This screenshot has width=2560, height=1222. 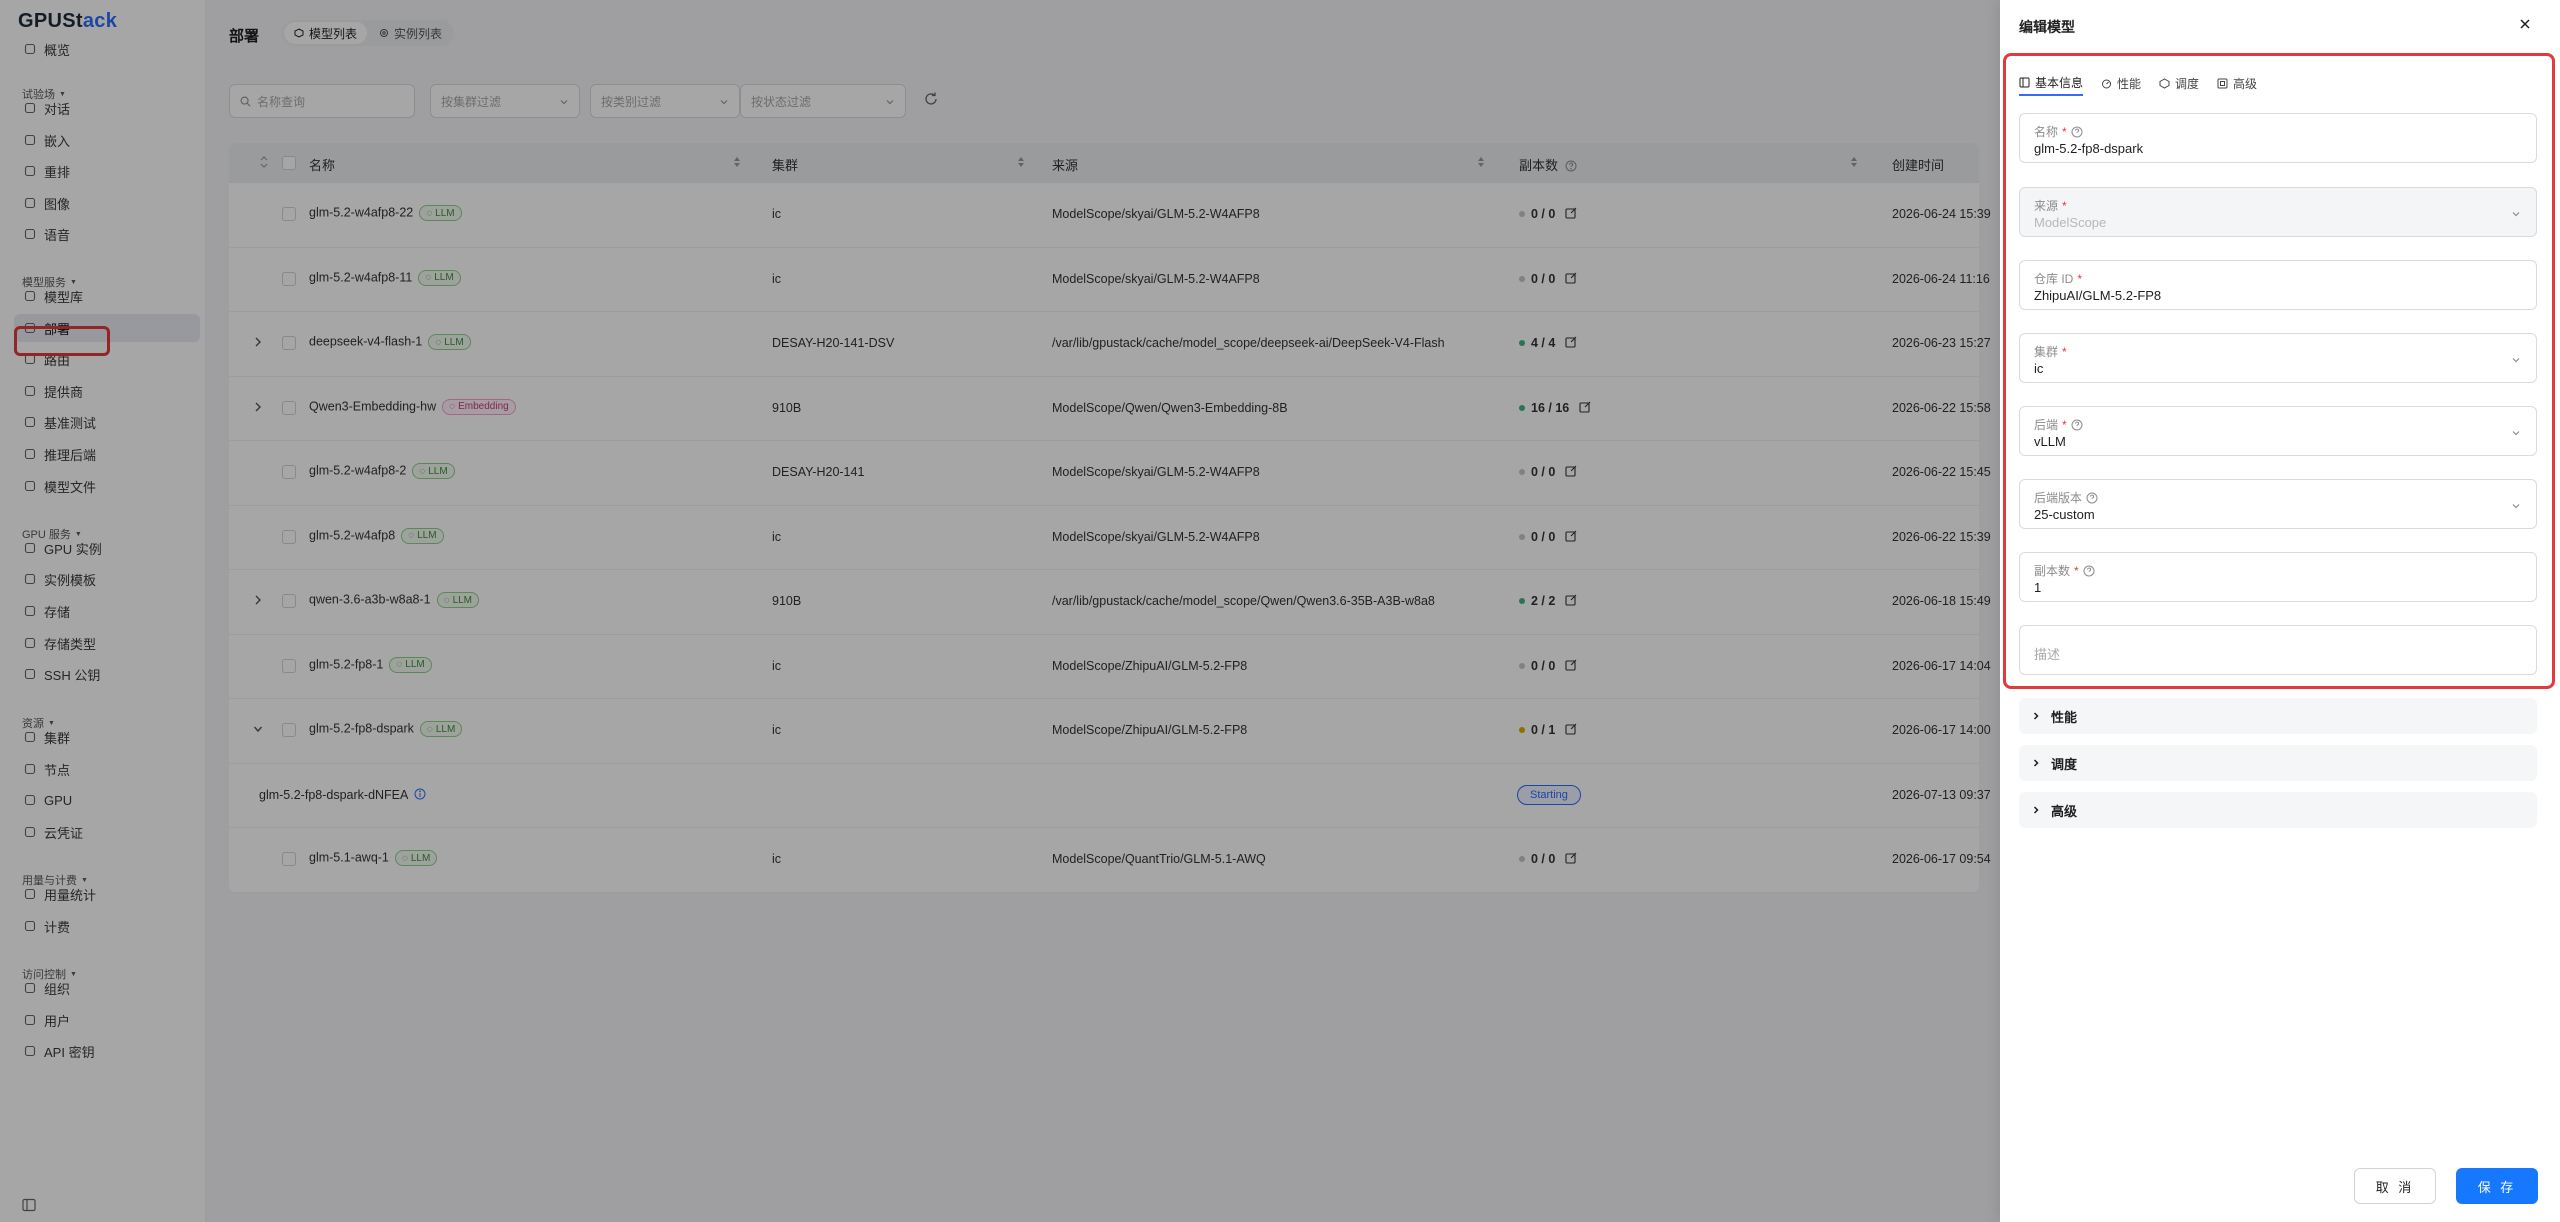 What do you see at coordinates (2237, 83) in the screenshot?
I see `tab-advanced: 高级` at bounding box center [2237, 83].